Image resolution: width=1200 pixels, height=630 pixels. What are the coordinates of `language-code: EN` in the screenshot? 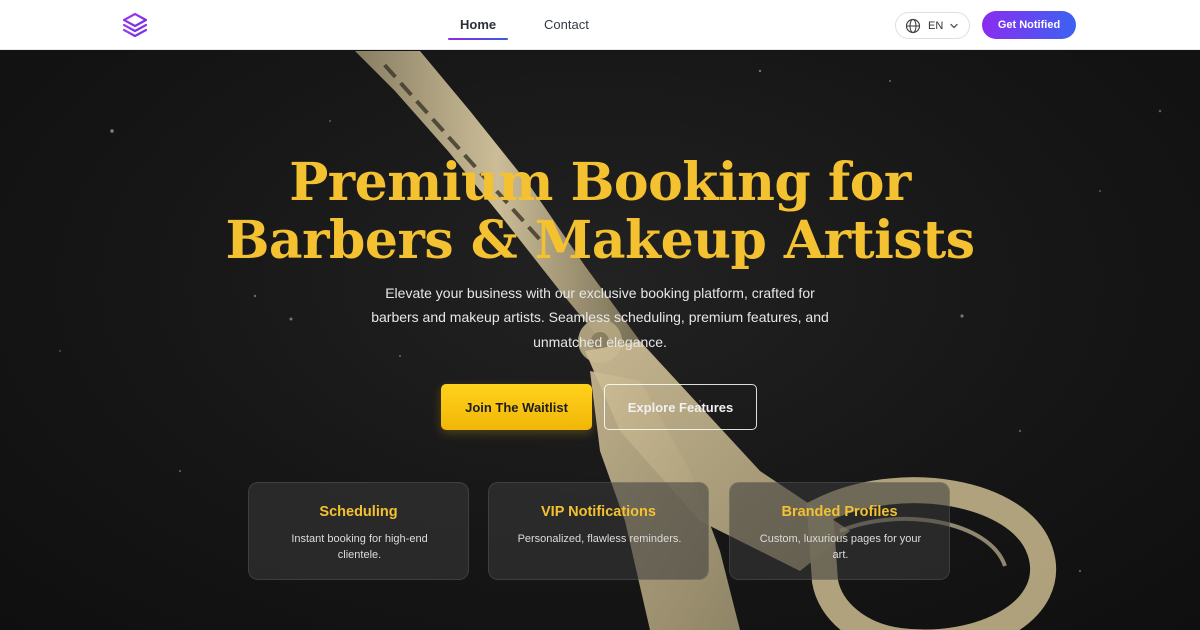 It's located at (936, 26).